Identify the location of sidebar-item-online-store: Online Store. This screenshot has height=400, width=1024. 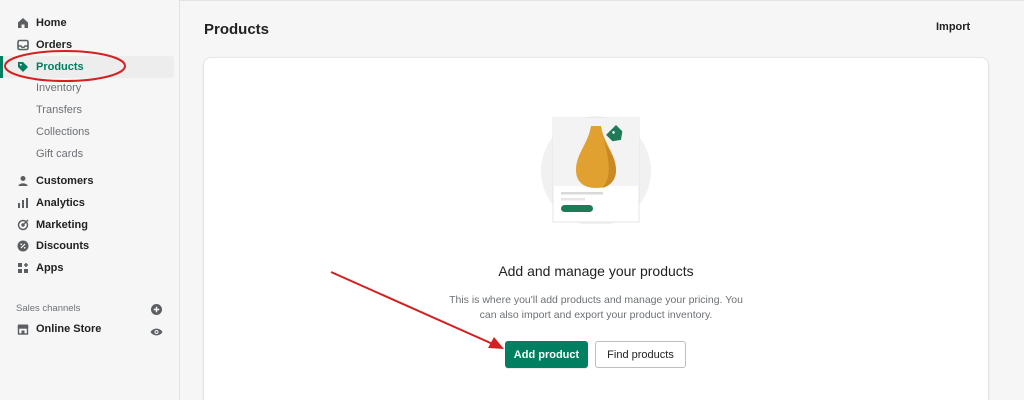
(87, 329).